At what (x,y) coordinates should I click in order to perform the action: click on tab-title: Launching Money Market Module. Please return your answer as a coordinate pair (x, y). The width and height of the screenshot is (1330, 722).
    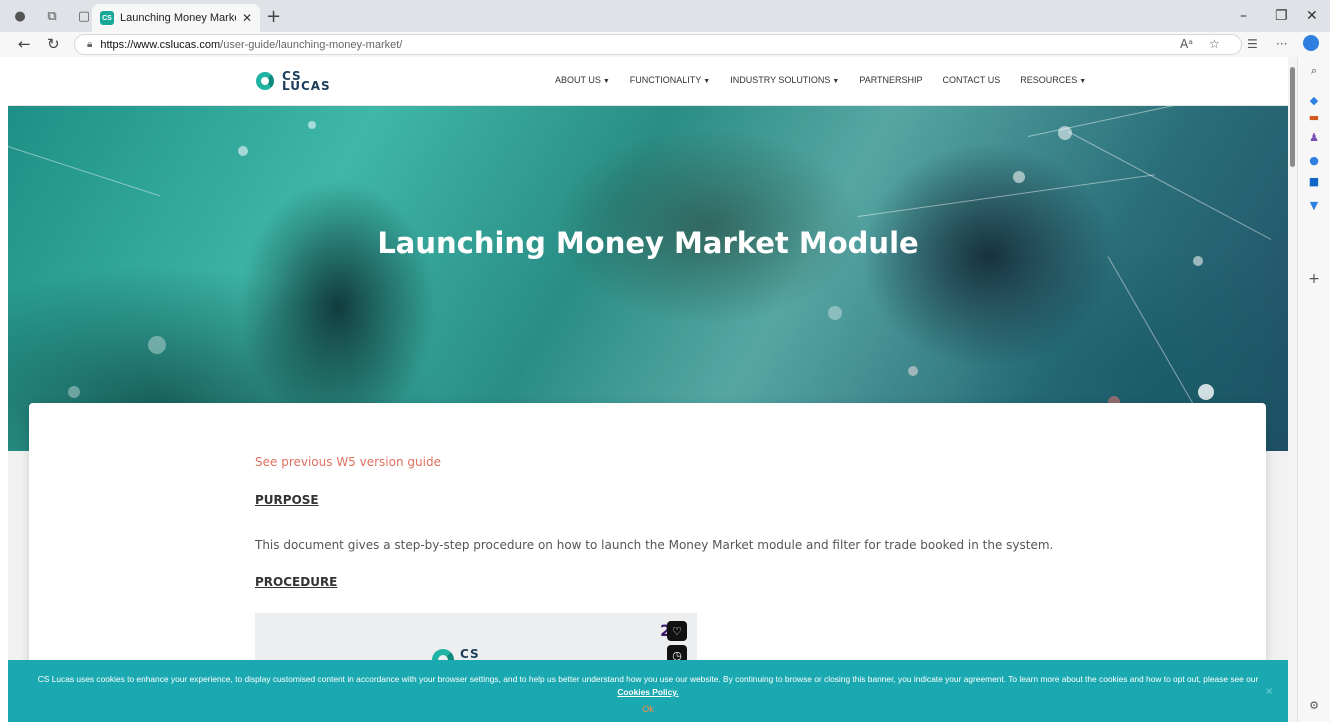
    Looking at the image, I should click on (178, 18).